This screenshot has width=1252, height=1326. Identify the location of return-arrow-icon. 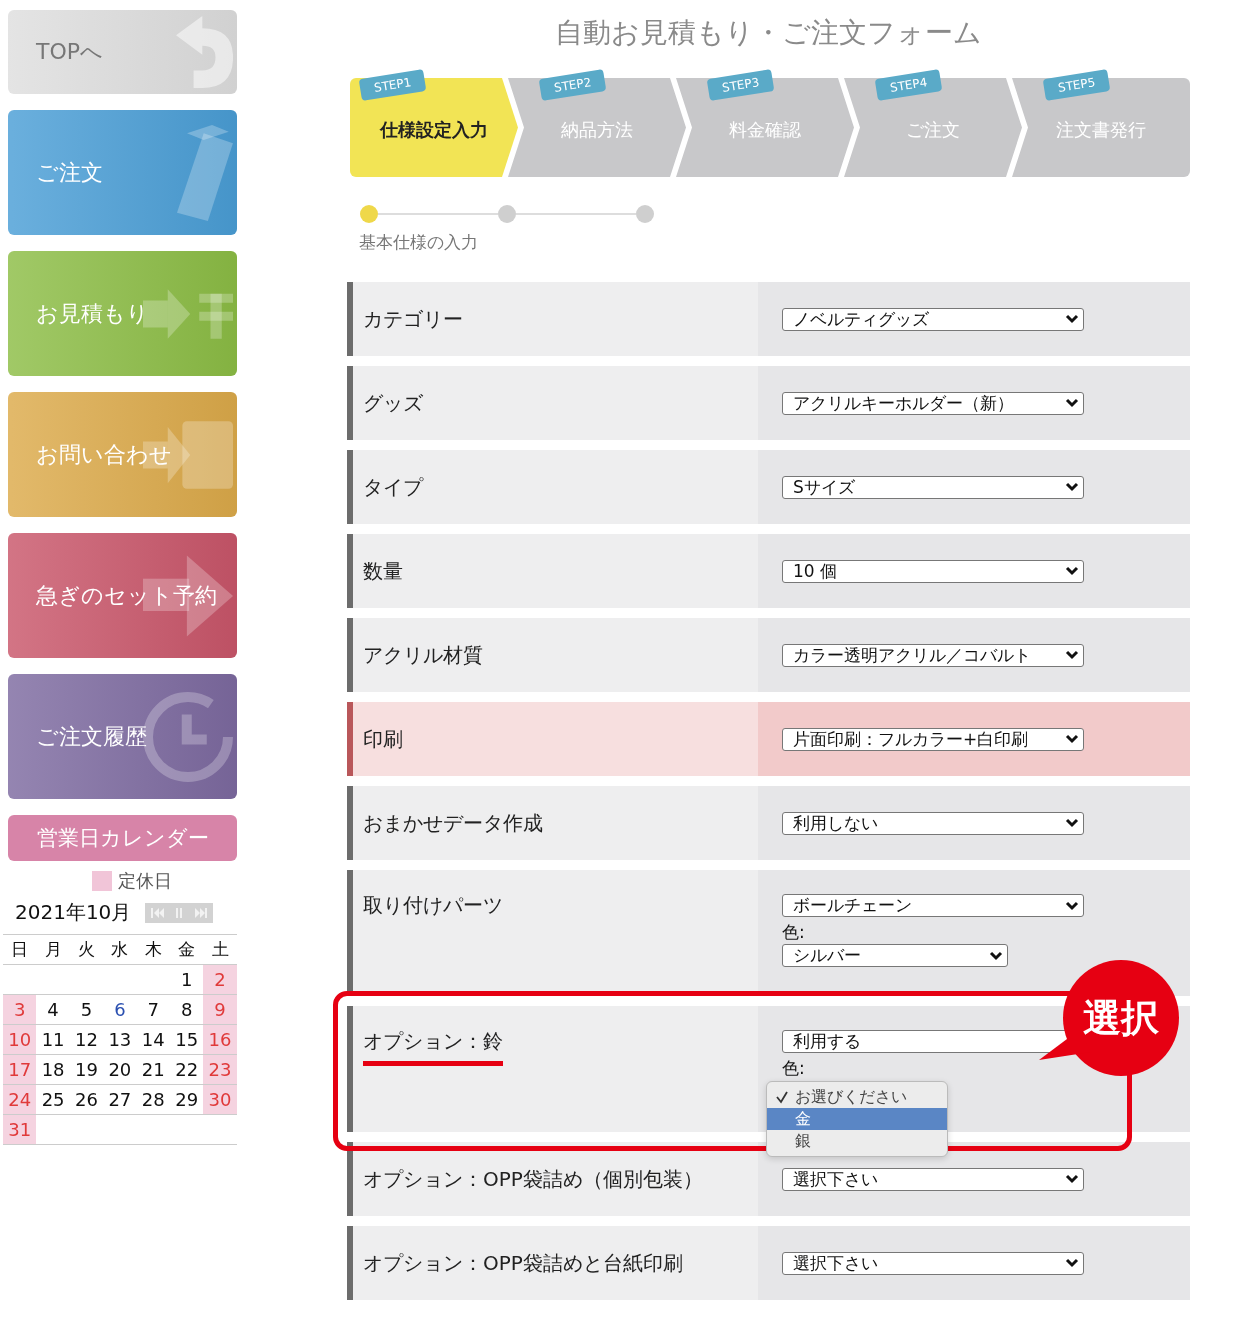
(204, 52).